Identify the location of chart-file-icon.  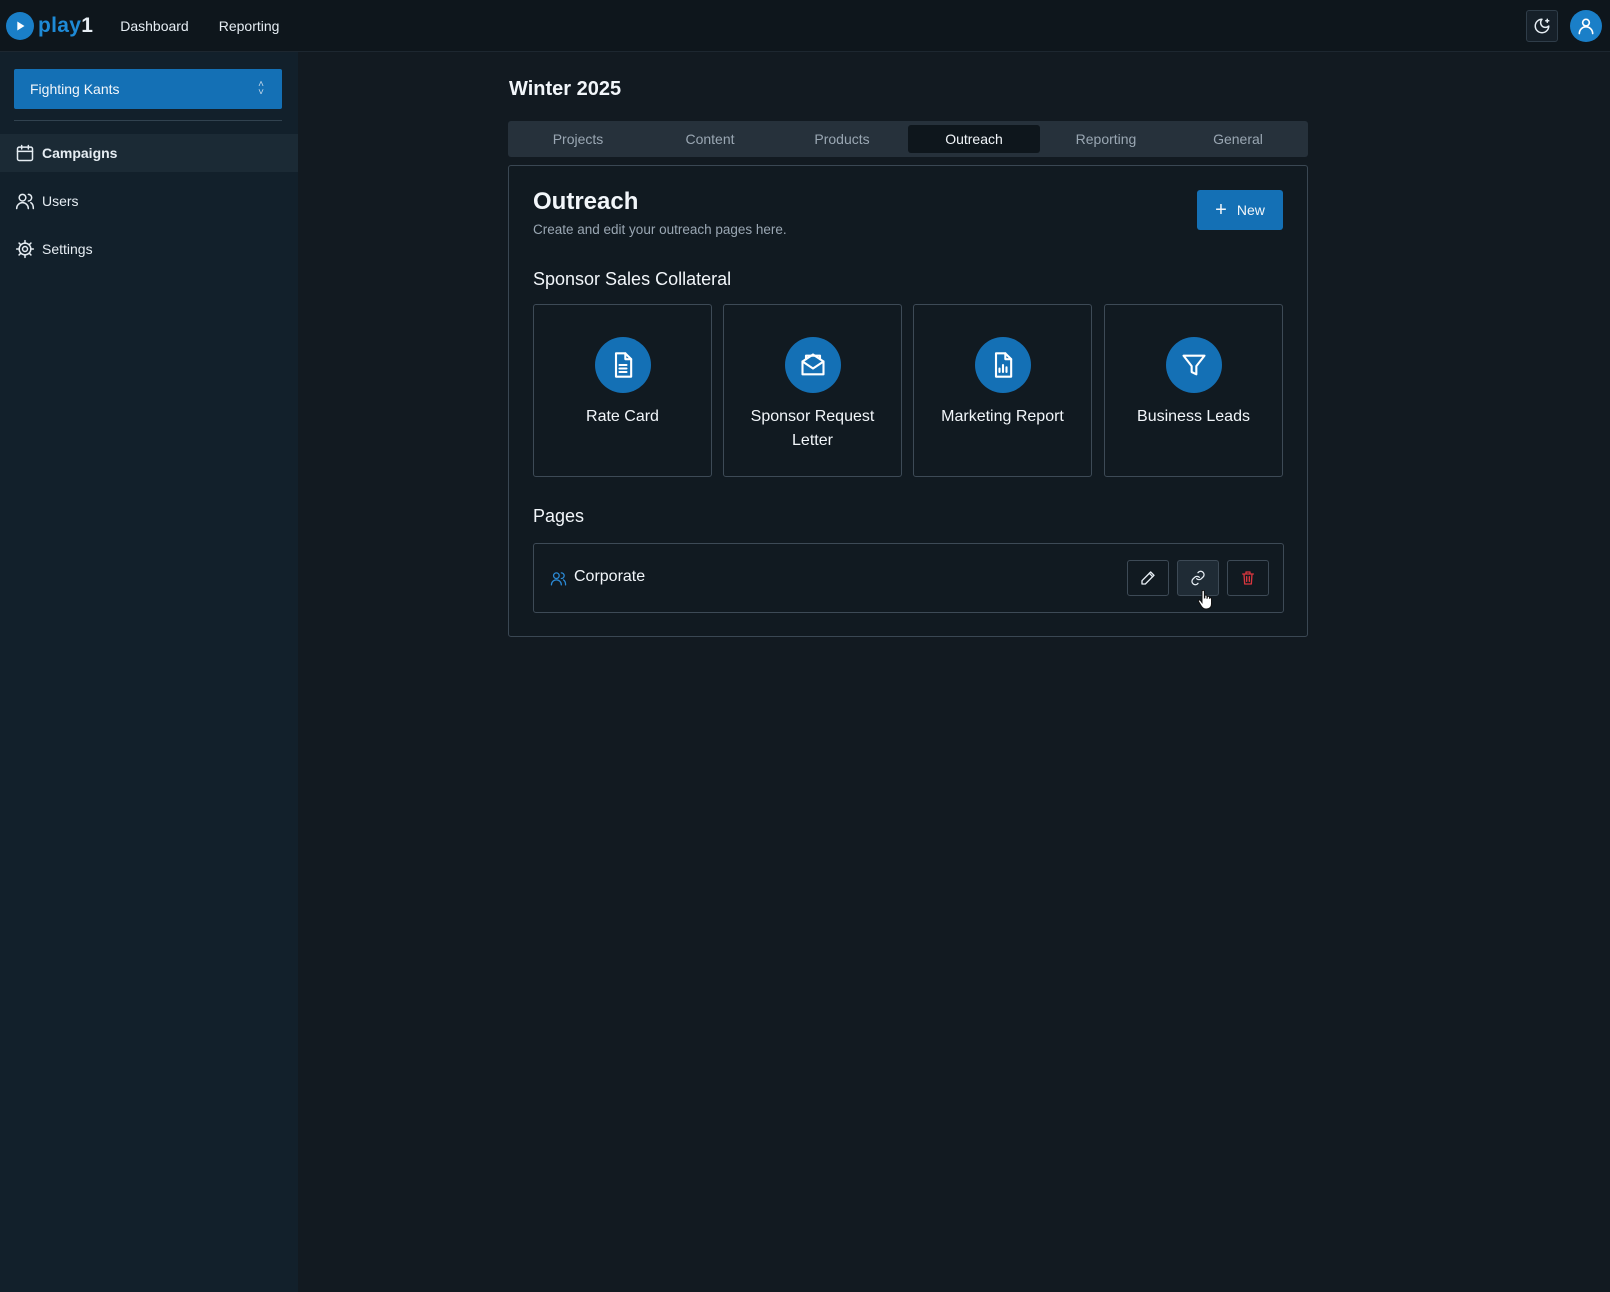
(1003, 365).